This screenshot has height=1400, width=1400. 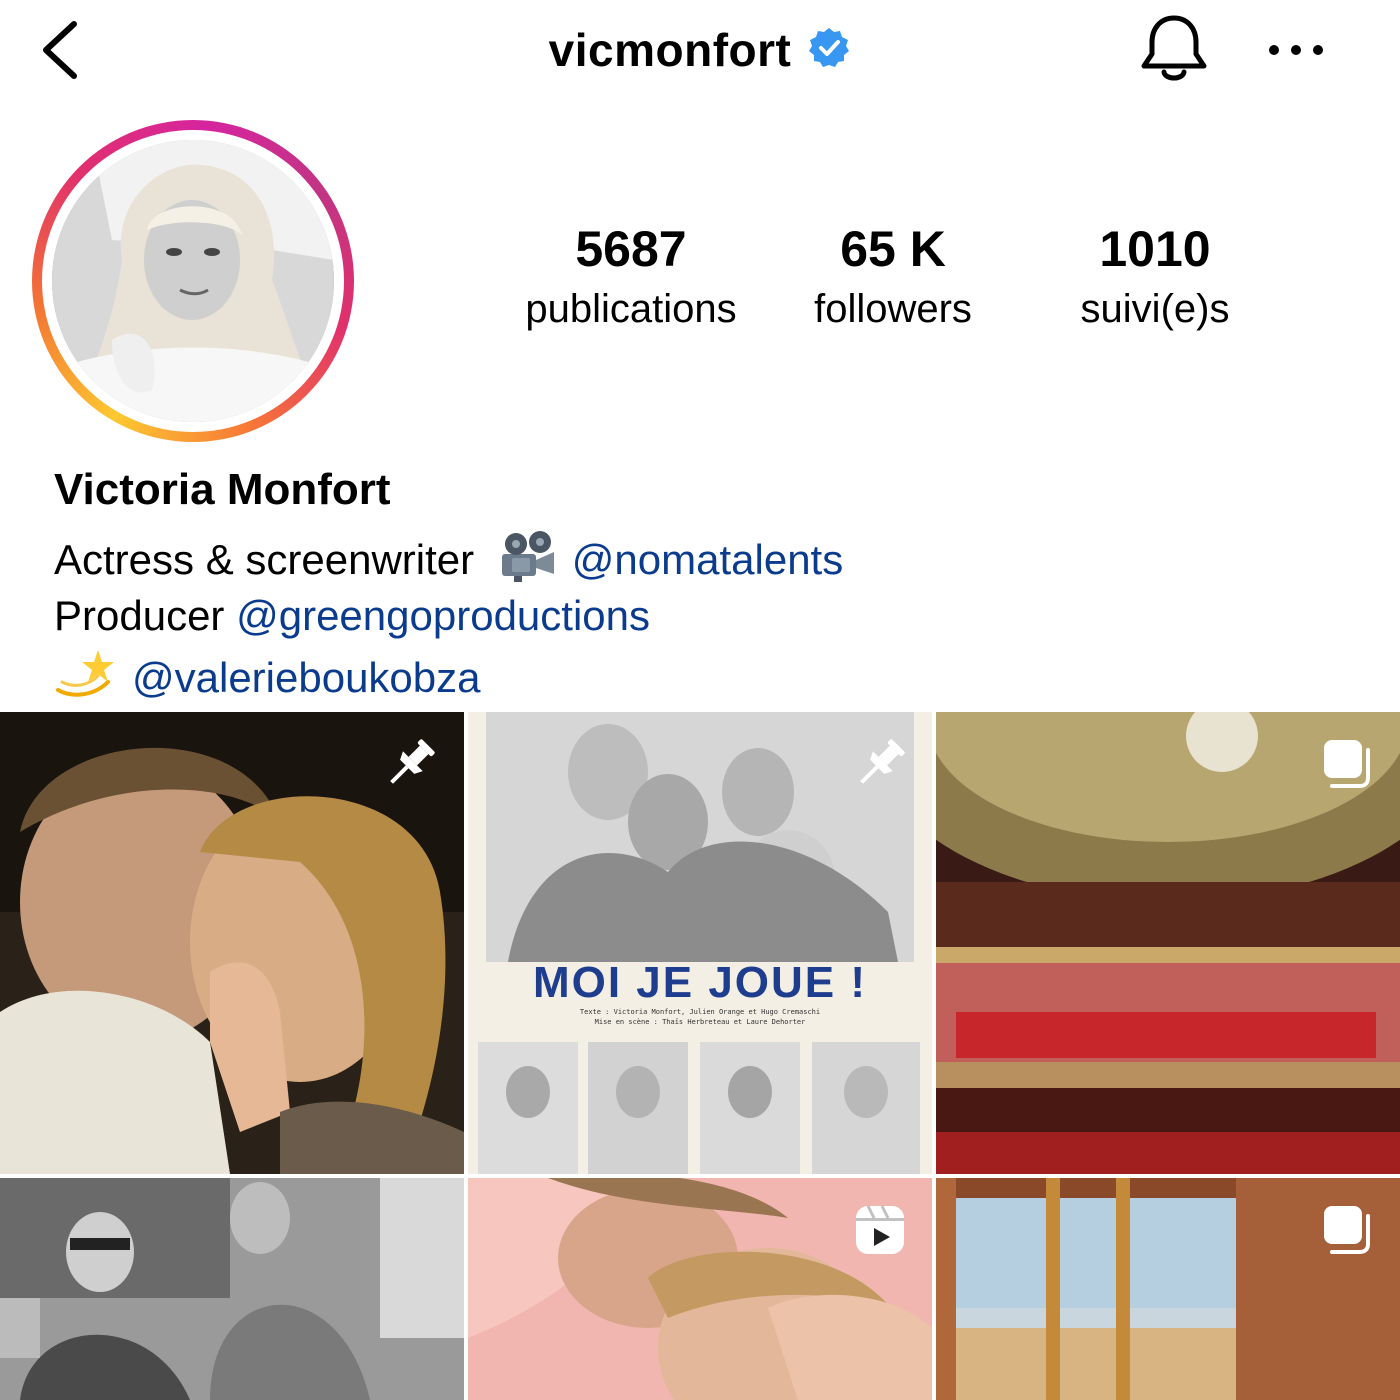 I want to click on followers-label: followers, so click(x=893, y=309).